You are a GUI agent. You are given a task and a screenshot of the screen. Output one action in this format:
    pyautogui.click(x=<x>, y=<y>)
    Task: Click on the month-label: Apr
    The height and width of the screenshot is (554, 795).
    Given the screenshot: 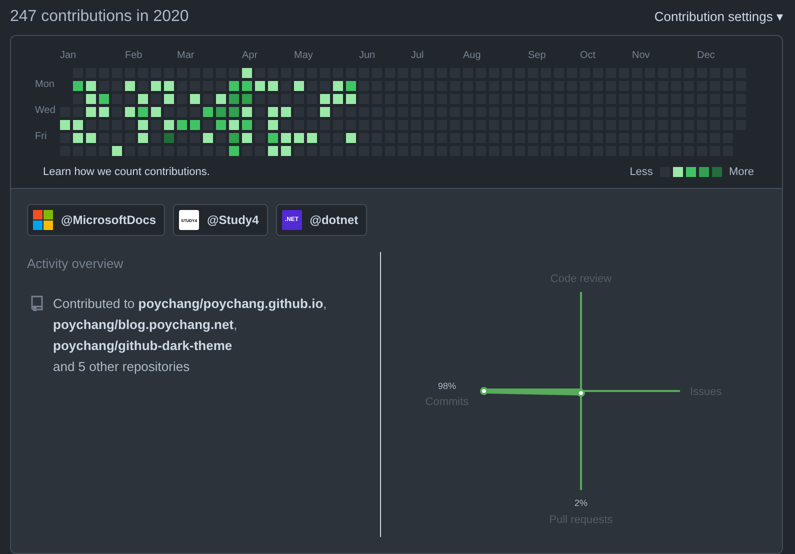 What is the action you would take?
    pyautogui.click(x=250, y=55)
    